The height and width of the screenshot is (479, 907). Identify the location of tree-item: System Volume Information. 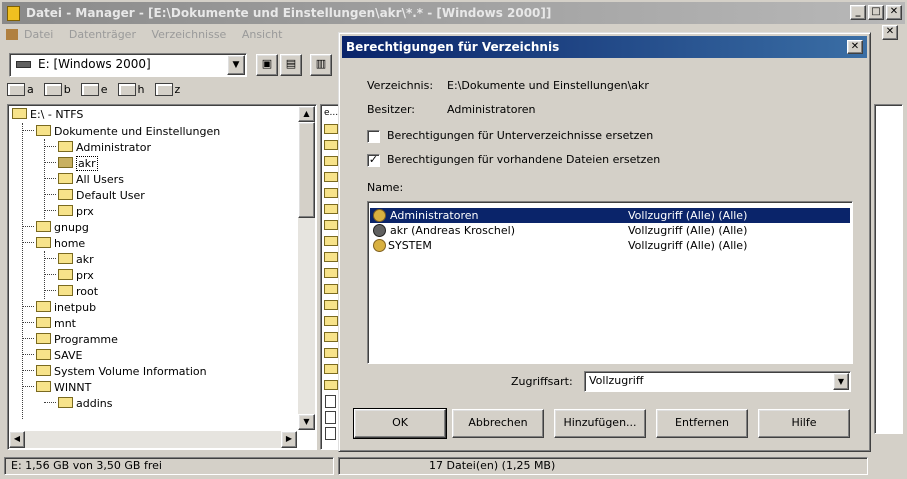
(154, 371).